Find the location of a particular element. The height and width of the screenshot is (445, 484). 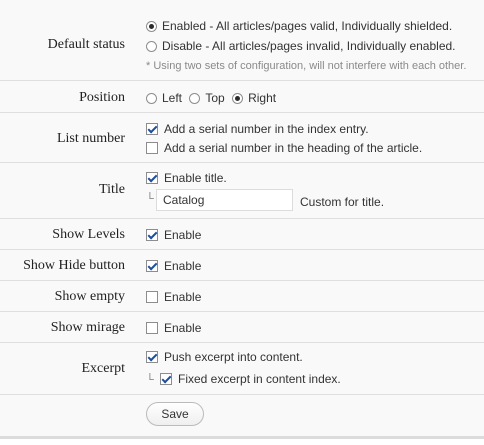

show-empty-label: Show empty is located at coordinates (89, 296).